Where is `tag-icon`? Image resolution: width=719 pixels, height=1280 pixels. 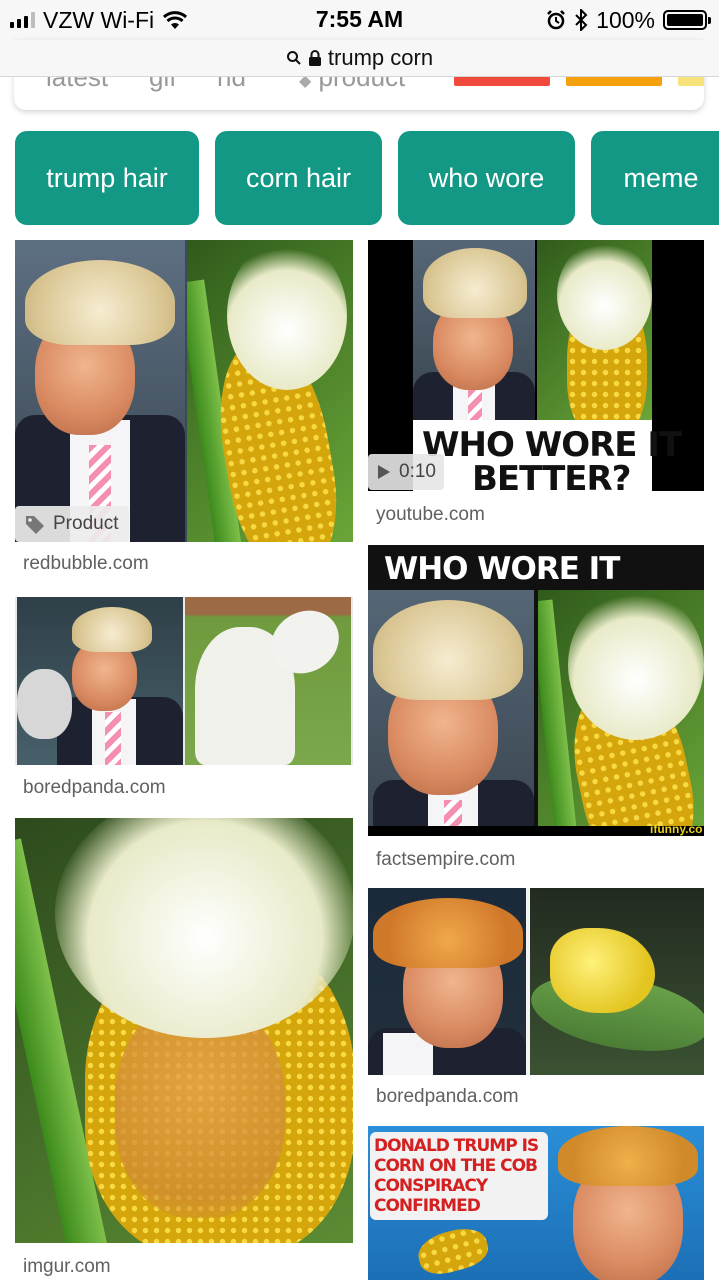 tag-icon is located at coordinates (35, 525).